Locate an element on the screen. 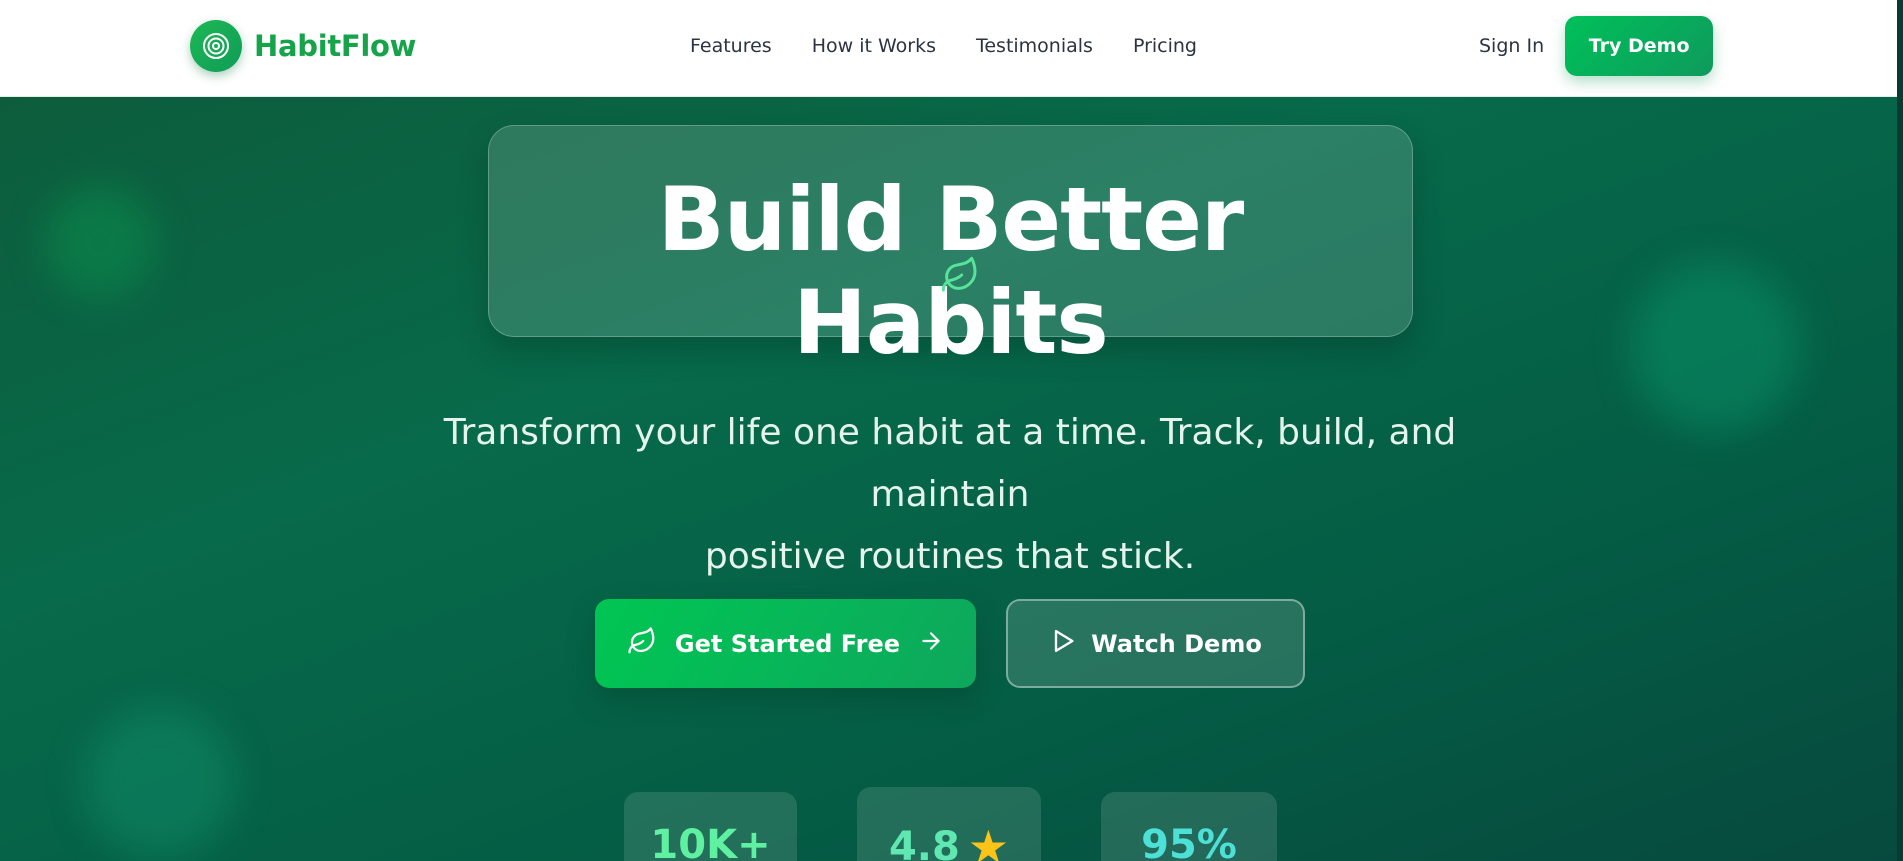  get-started-free-label: Get Started Free is located at coordinates (787, 643).